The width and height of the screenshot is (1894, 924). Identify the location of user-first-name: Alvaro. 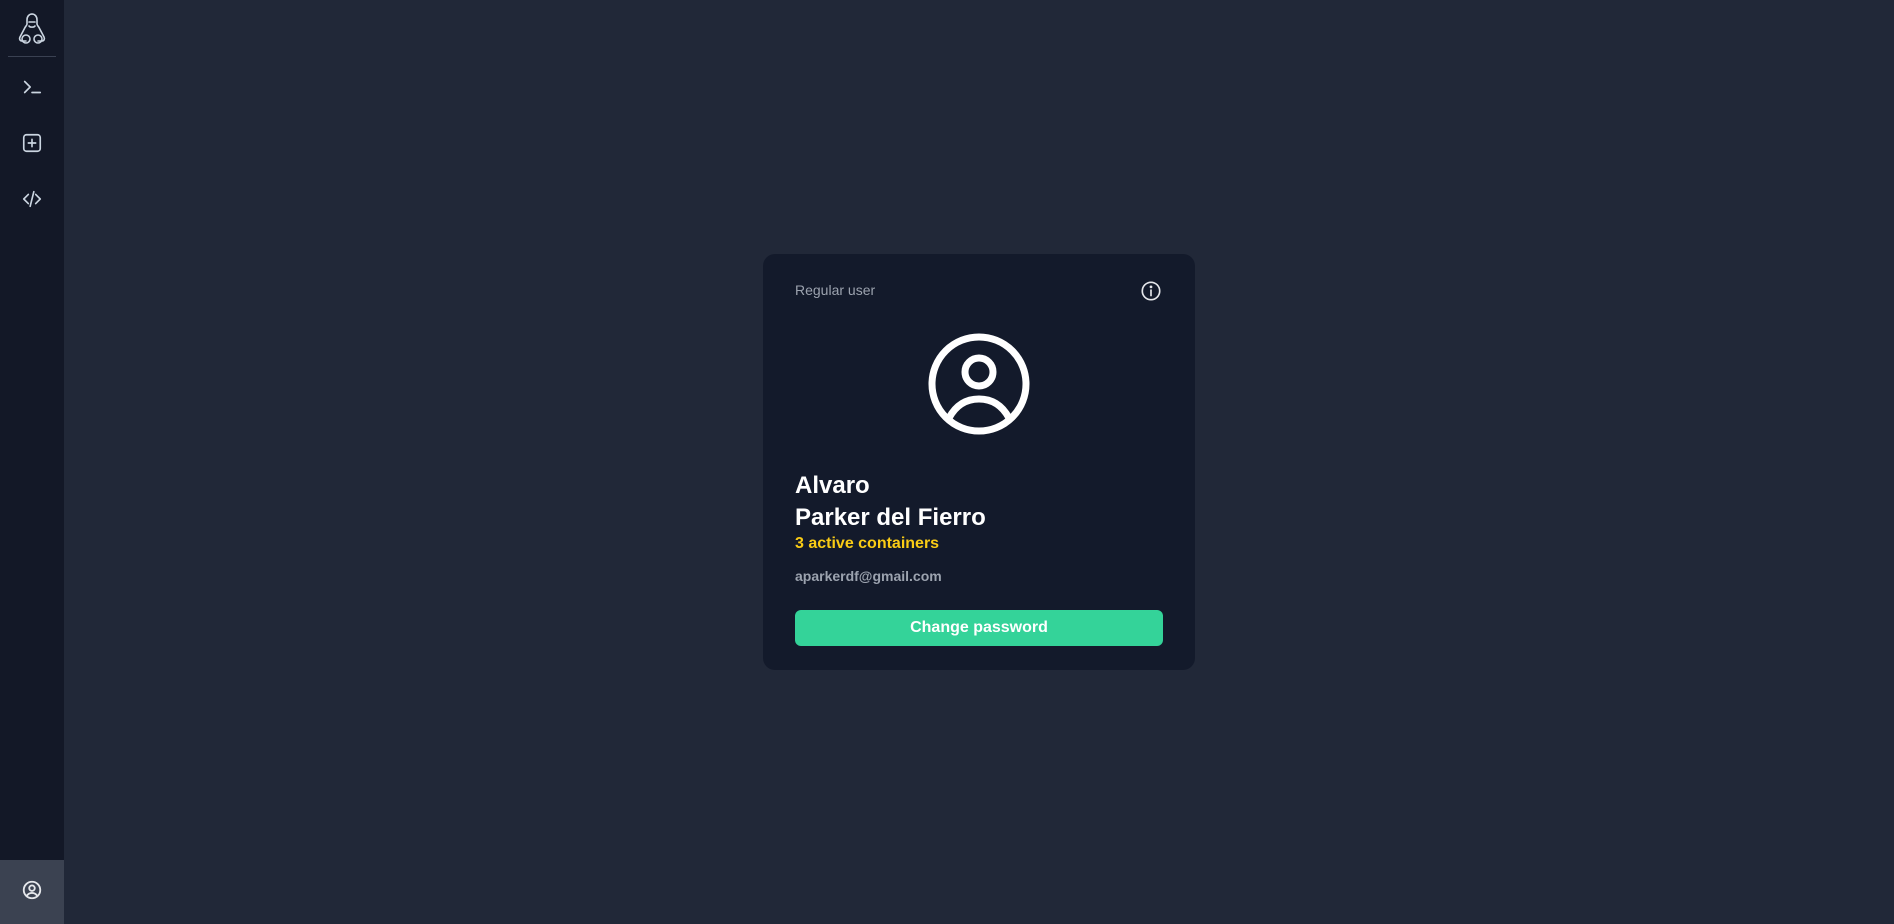
(832, 485).